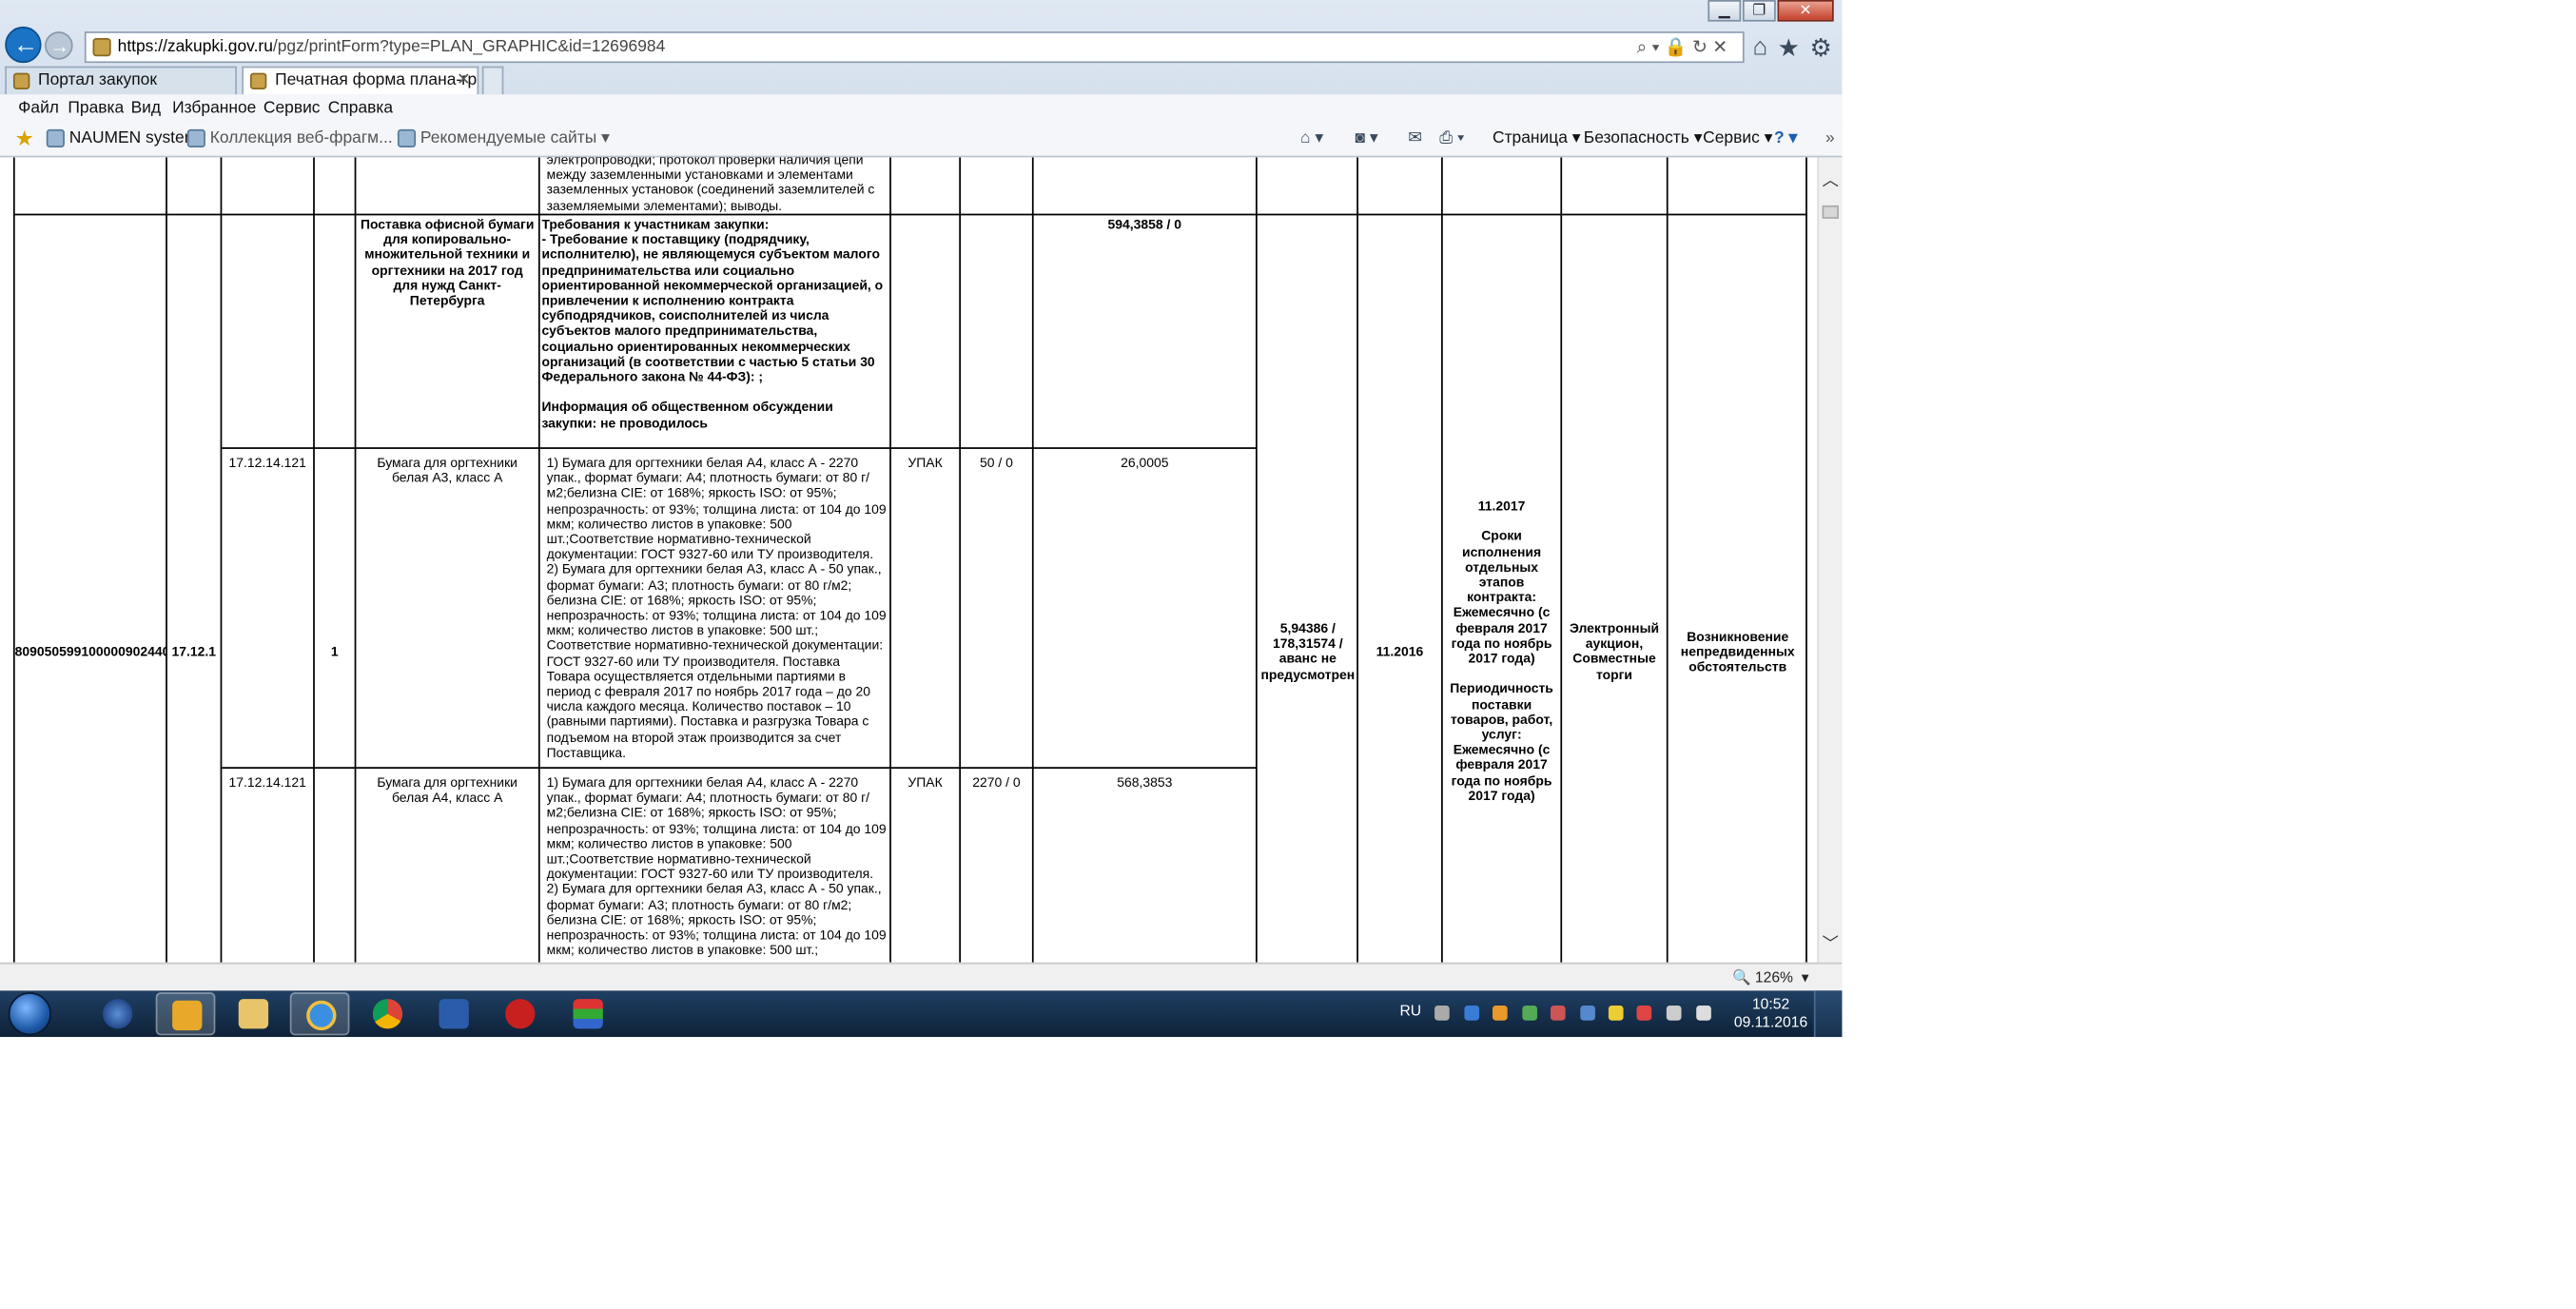 This screenshot has width=2576, height=1309. I want to click on tab-label: Портал закупок, so click(98, 80).